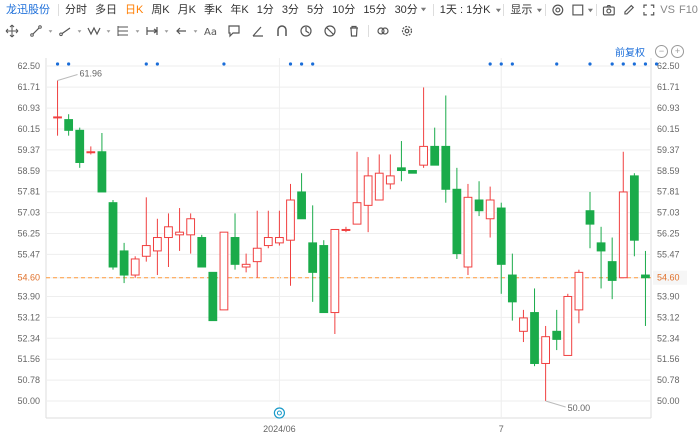 Image resolution: width=700 pixels, height=443 pixels. I want to click on y-tick-label-left: 53.12, so click(28, 317).